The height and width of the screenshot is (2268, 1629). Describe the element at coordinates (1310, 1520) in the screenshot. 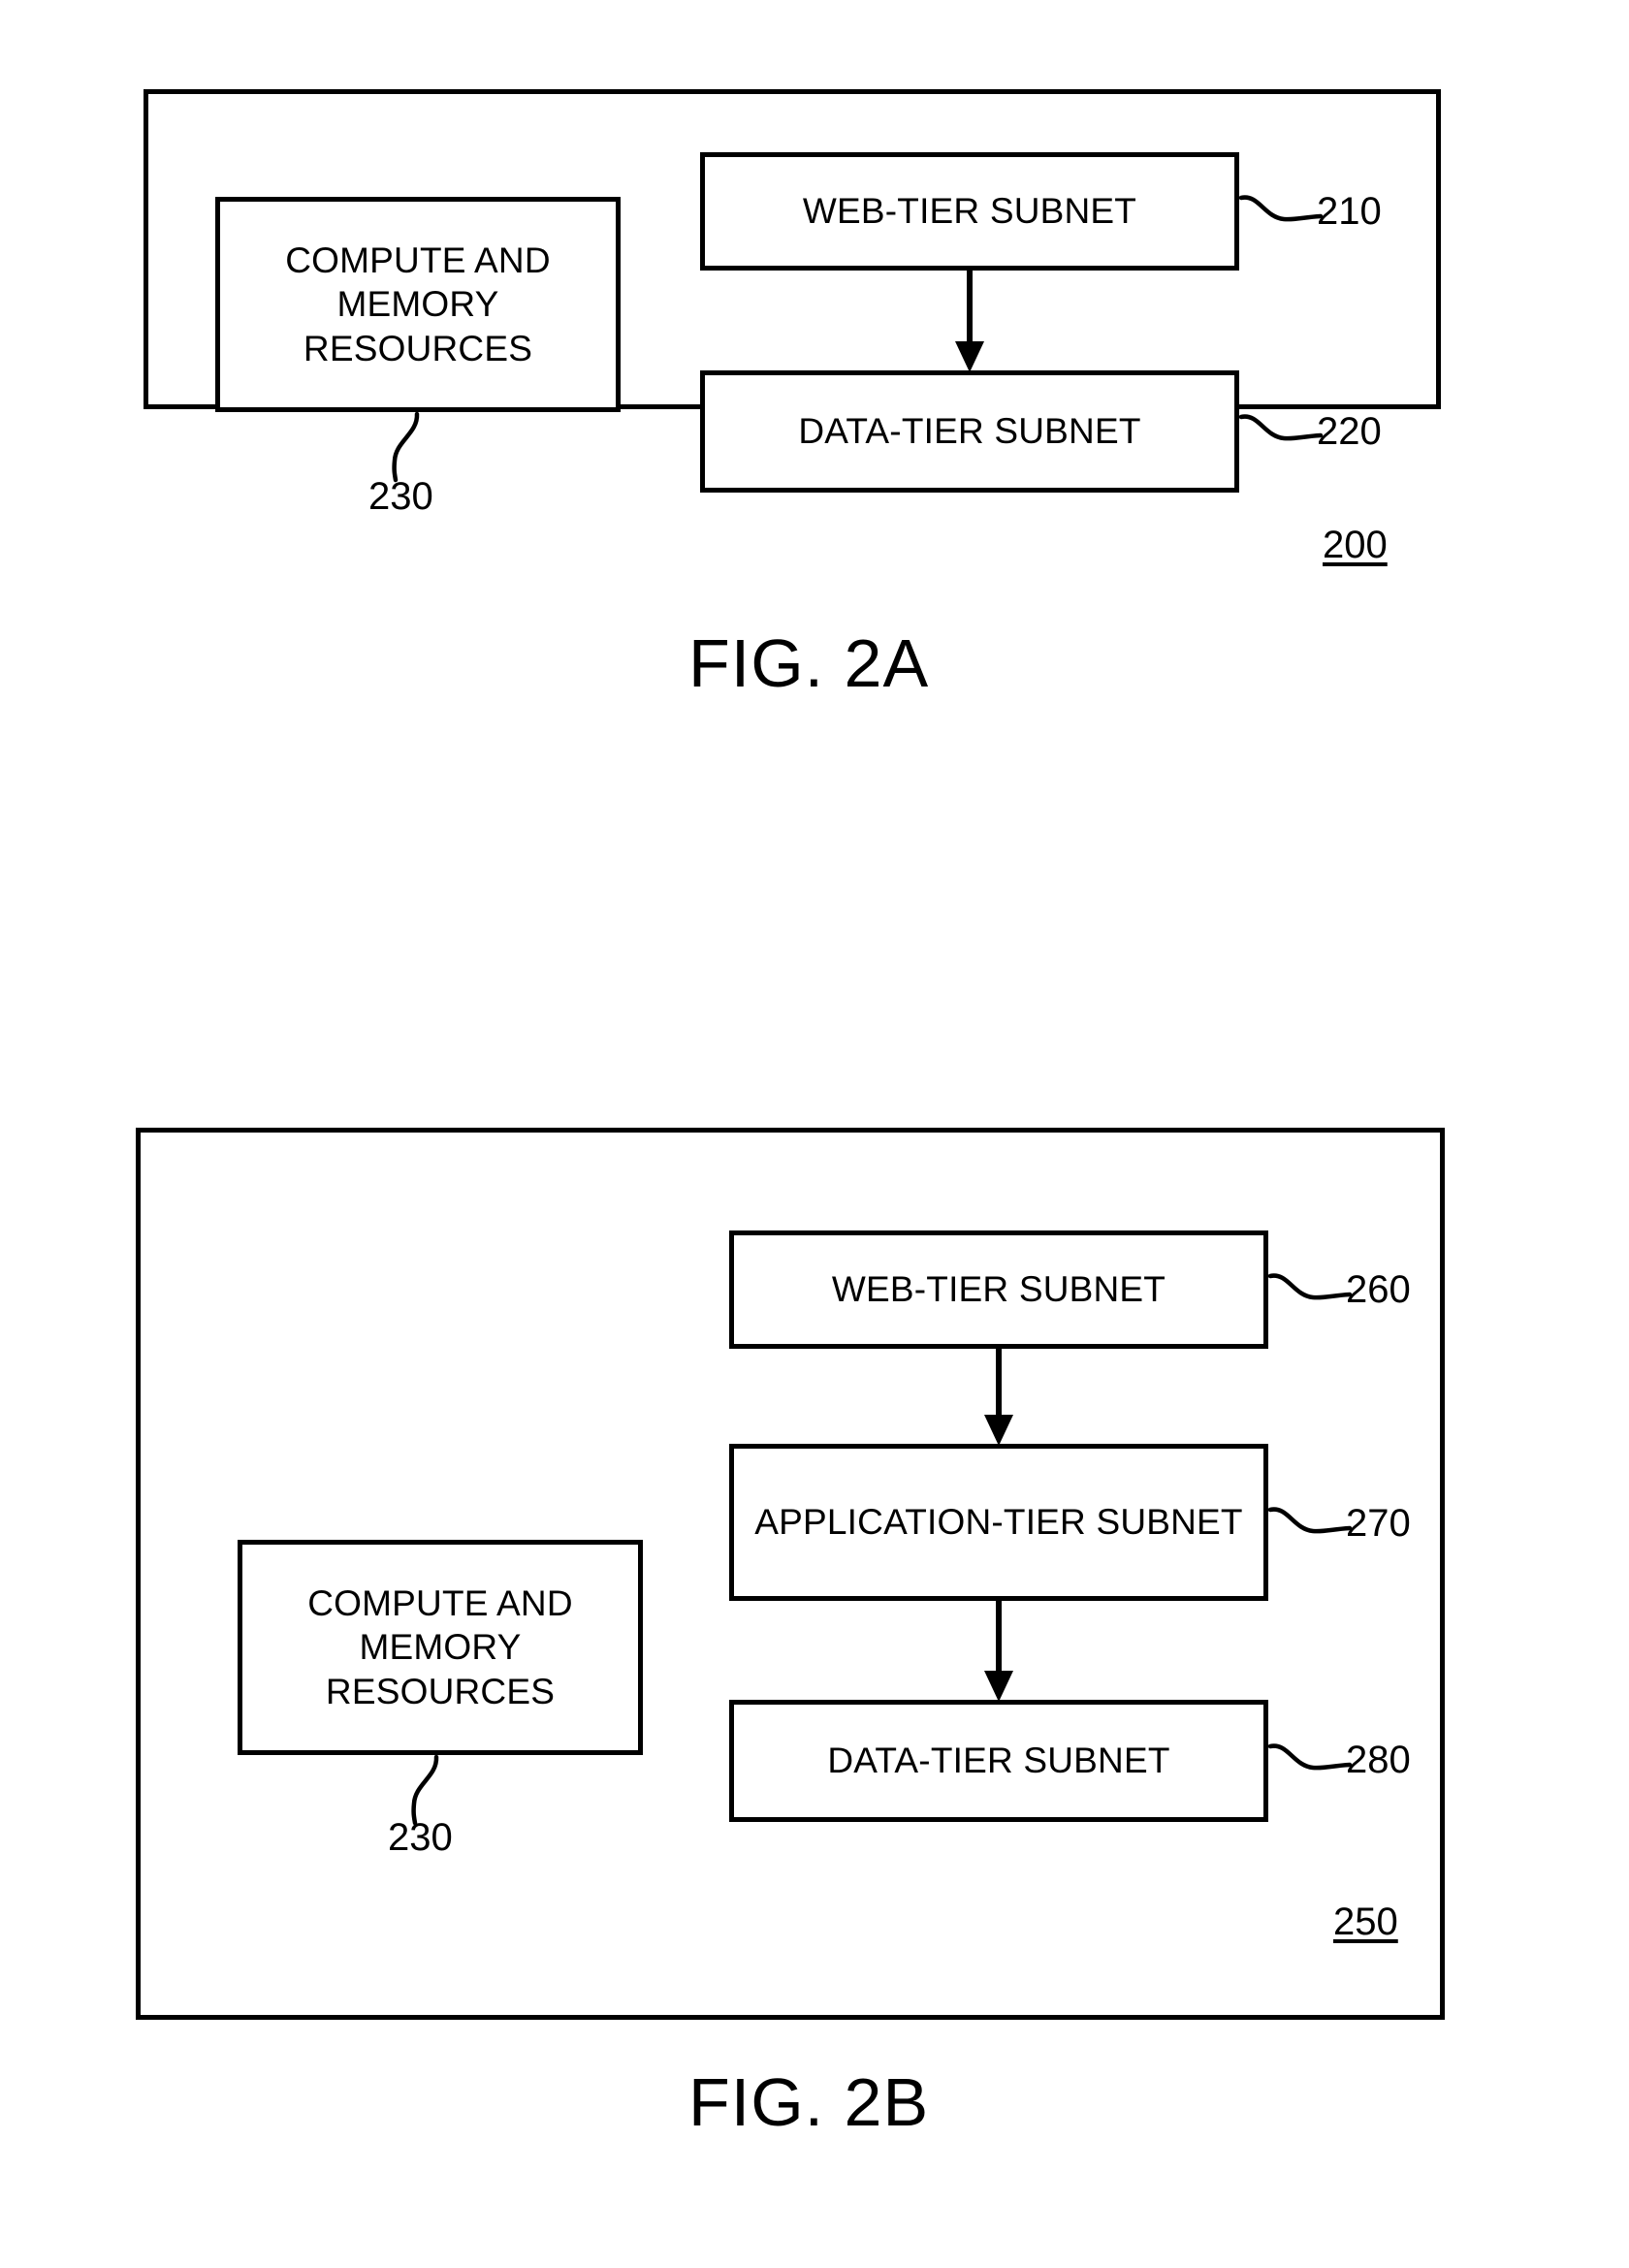

I see `leader-line-270-icon` at that location.